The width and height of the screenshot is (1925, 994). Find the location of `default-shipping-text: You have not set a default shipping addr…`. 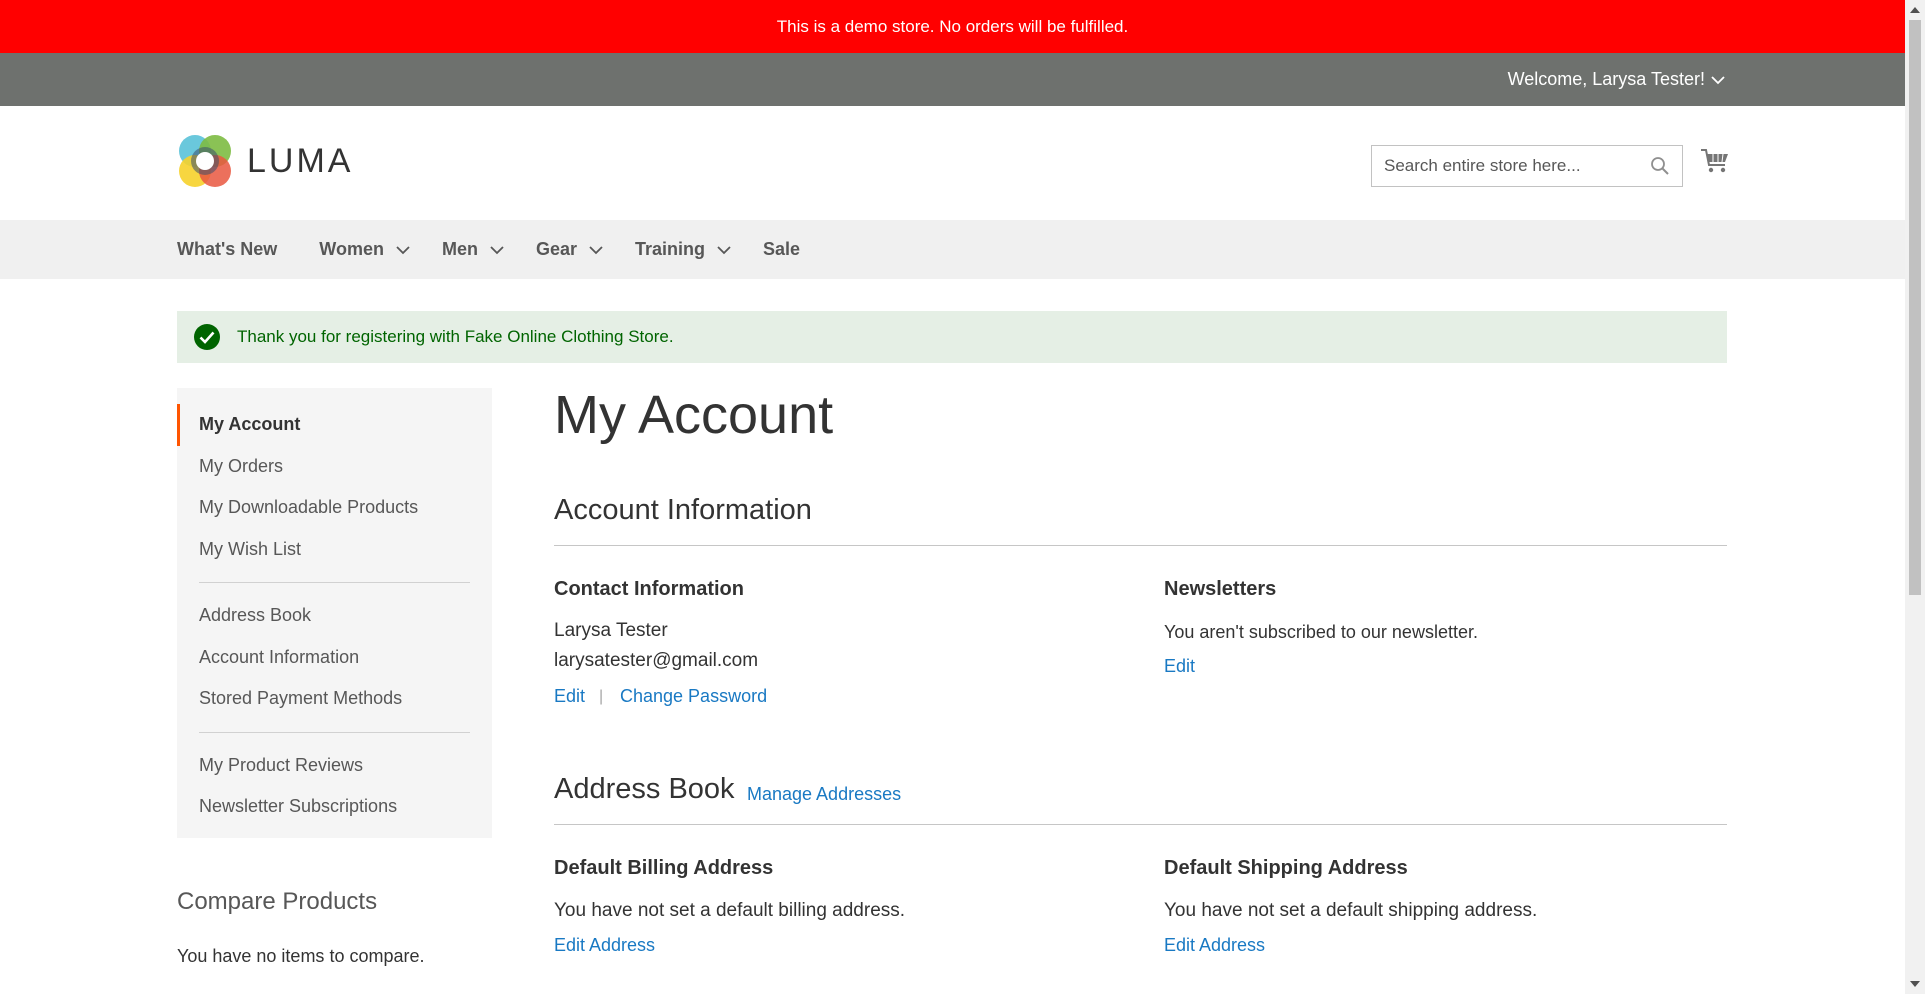

default-shipping-text: You have not set a default shipping addr… is located at coordinates (1351, 910).